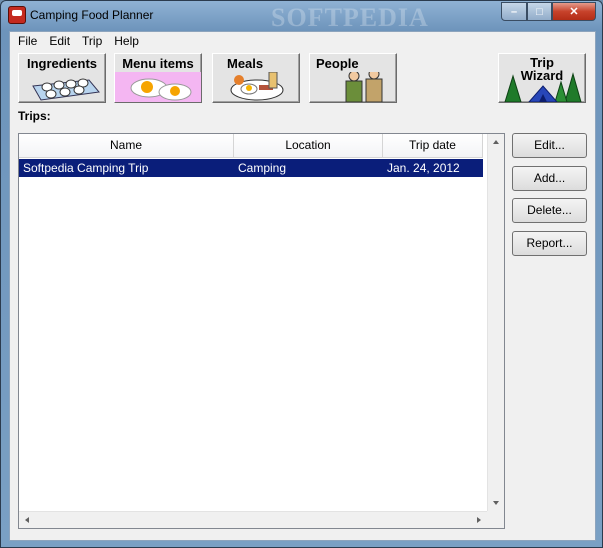  What do you see at coordinates (27, 41) in the screenshot?
I see `menu-file: File` at bounding box center [27, 41].